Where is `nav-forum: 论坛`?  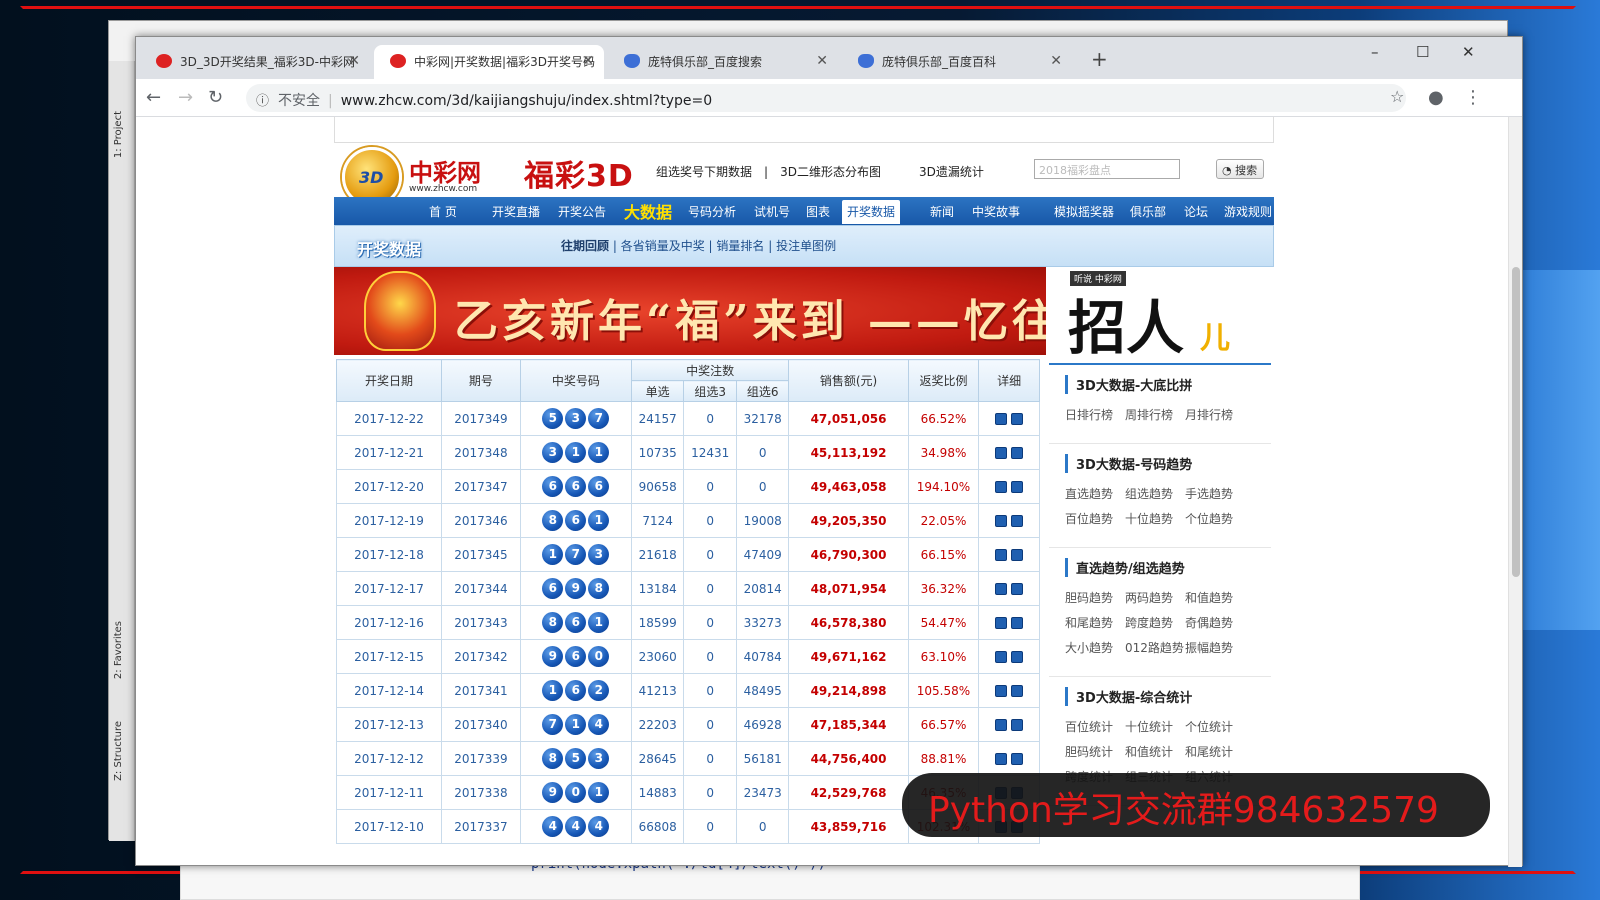 nav-forum: 论坛 is located at coordinates (1196, 211).